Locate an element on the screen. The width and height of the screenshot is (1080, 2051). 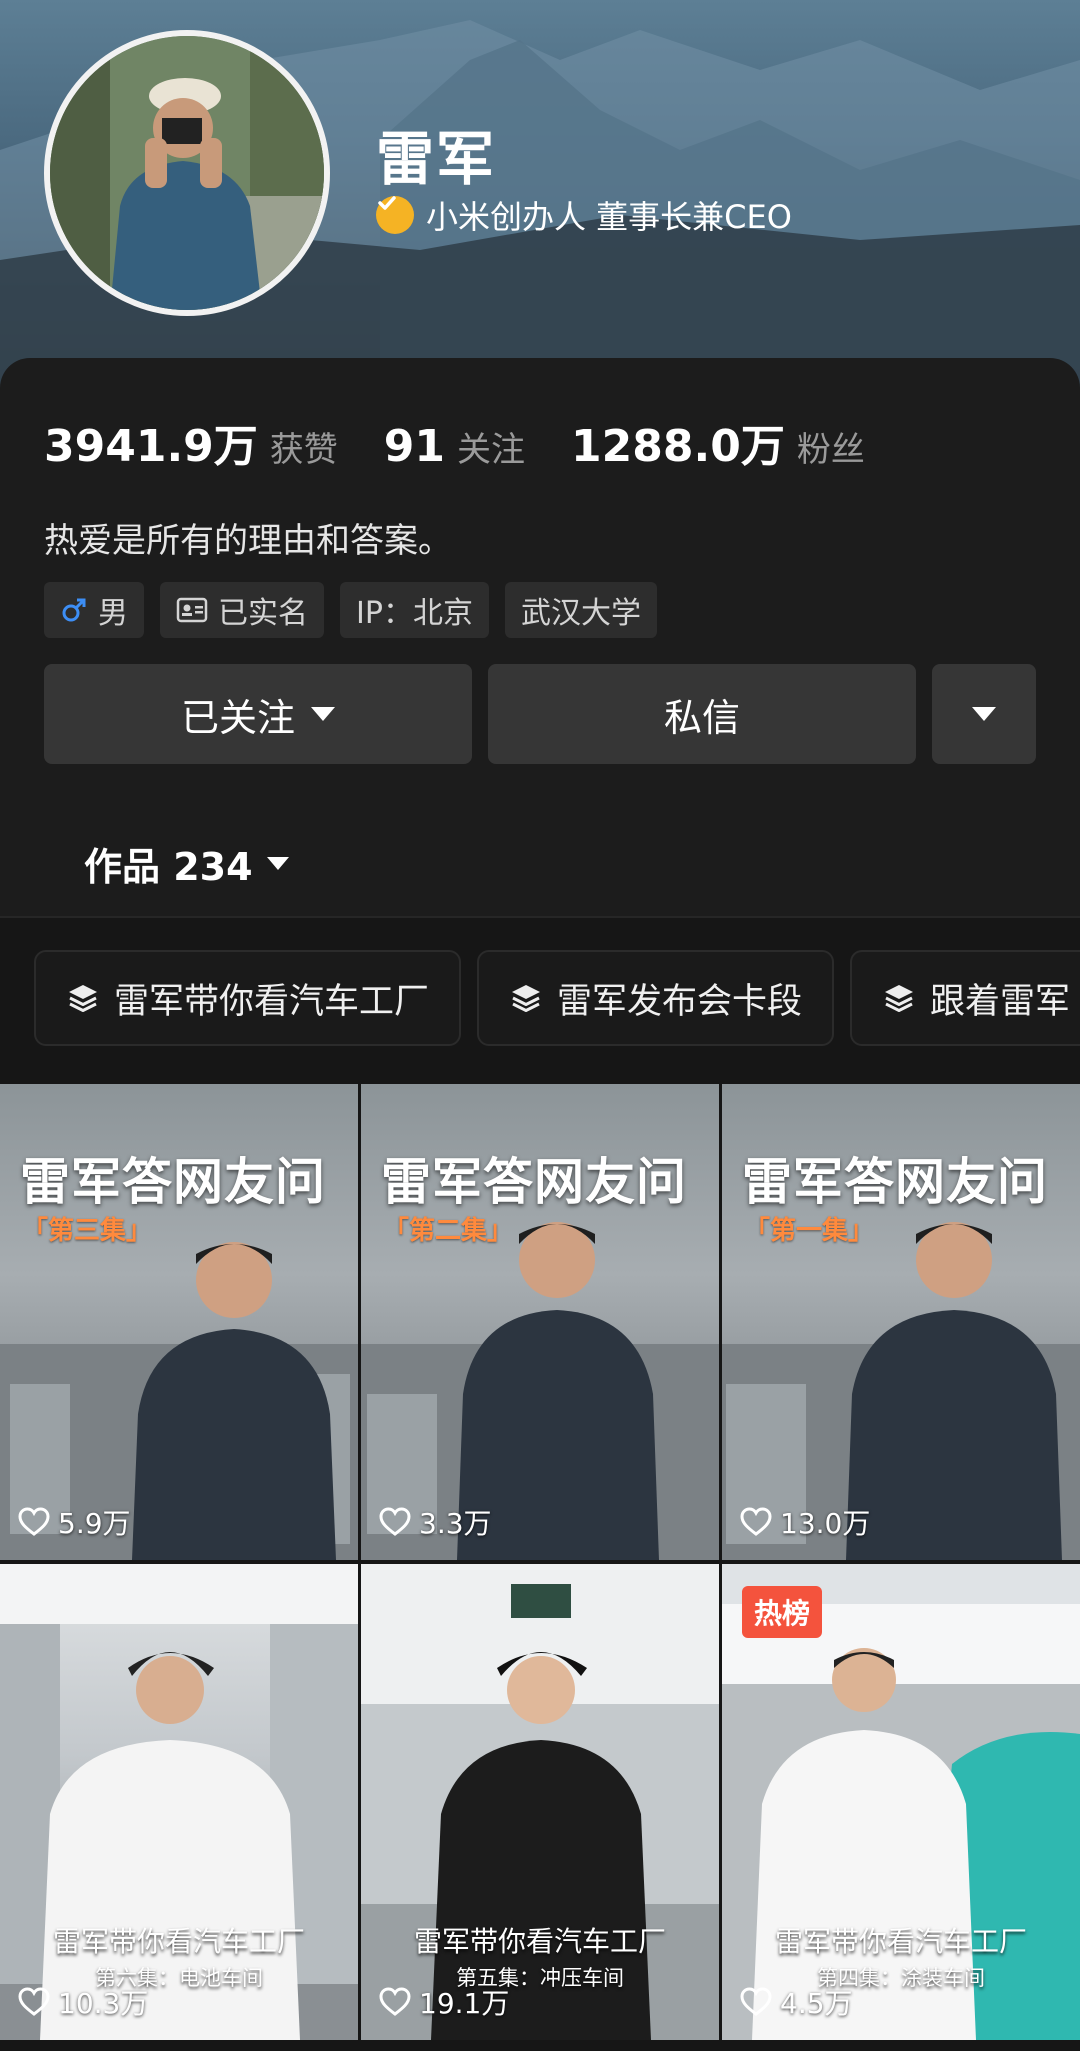
ip-tag: IP：北京 is located at coordinates (414, 610).